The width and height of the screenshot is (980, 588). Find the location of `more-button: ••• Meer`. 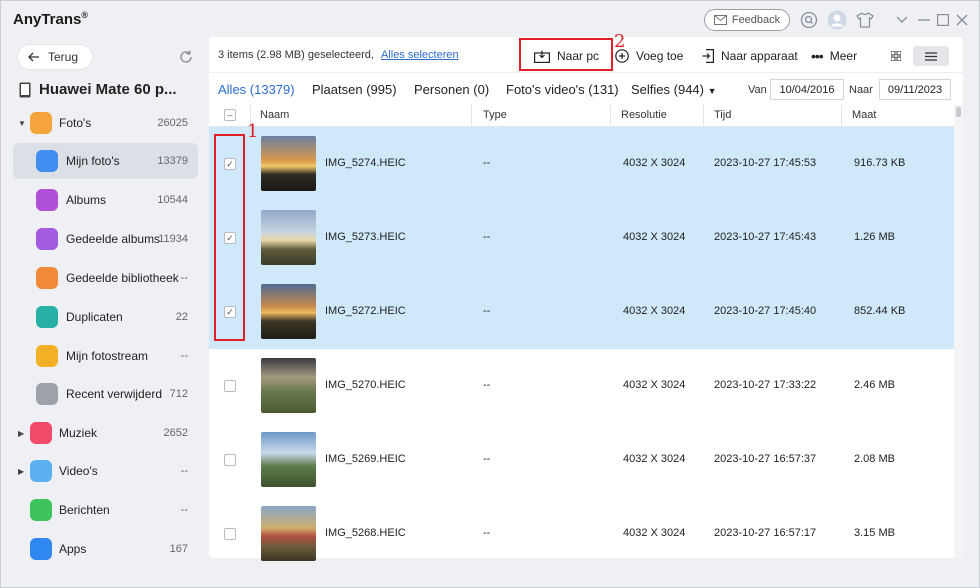

more-button: ••• Meer is located at coordinates (834, 56).